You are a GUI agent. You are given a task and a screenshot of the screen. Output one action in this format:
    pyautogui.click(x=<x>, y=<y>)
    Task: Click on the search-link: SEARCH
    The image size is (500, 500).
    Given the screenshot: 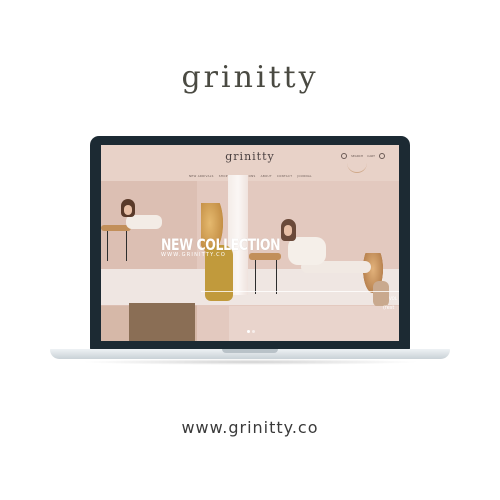 What is the action you would take?
    pyautogui.click(x=357, y=156)
    